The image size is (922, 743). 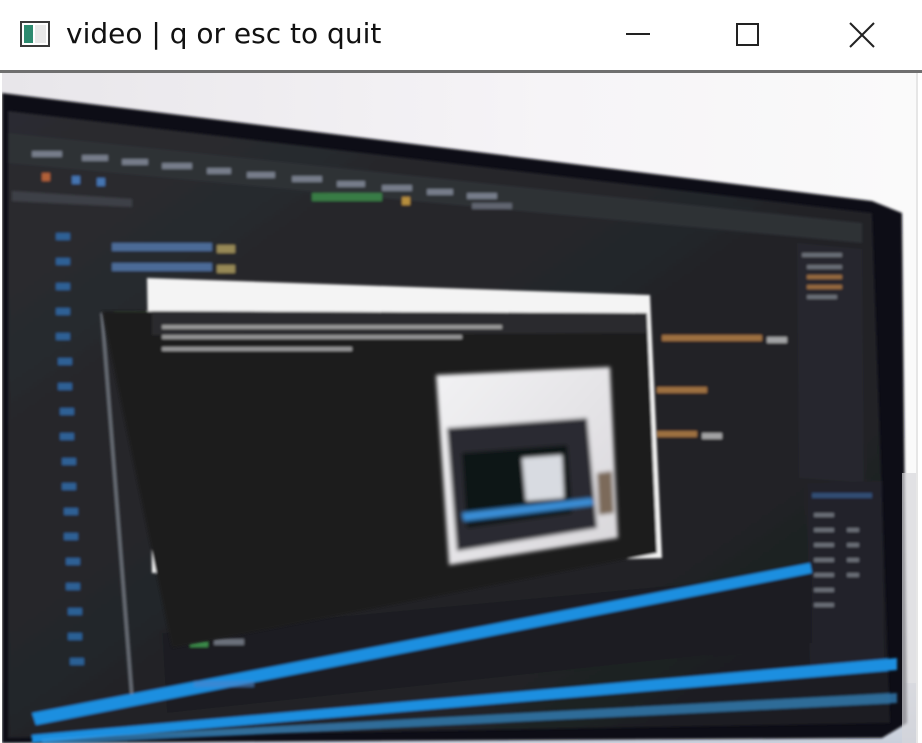 What do you see at coordinates (527, 466) in the screenshot?
I see `recursive-camera-view` at bounding box center [527, 466].